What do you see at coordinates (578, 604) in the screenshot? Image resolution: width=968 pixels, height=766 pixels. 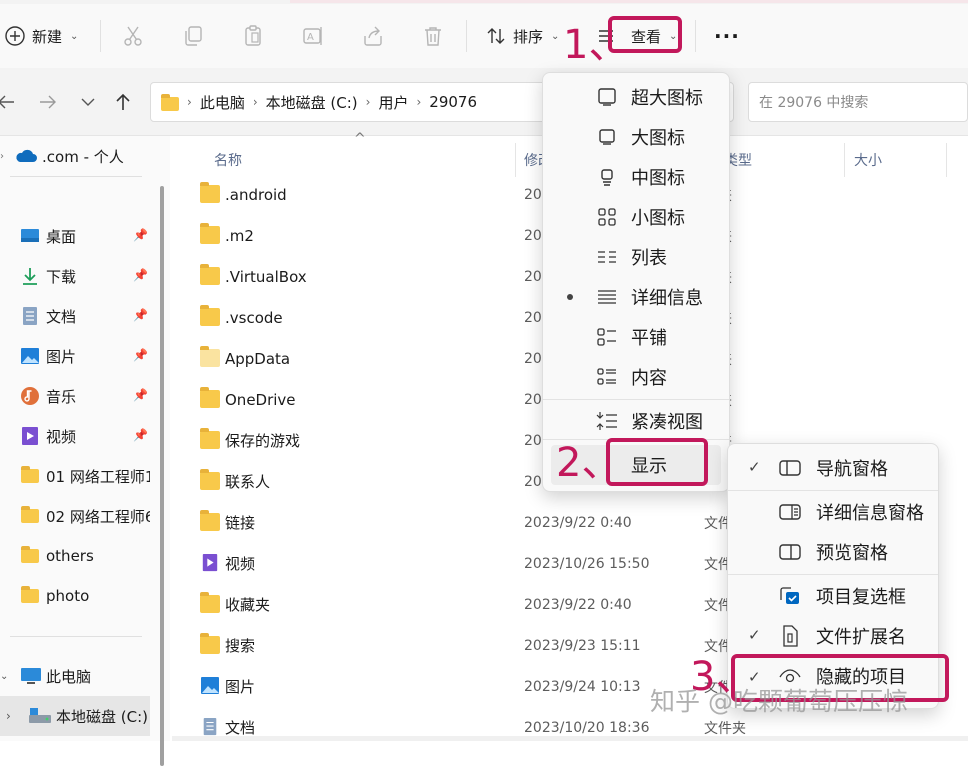 I see `file-date: 2023/9/22 0:40` at bounding box center [578, 604].